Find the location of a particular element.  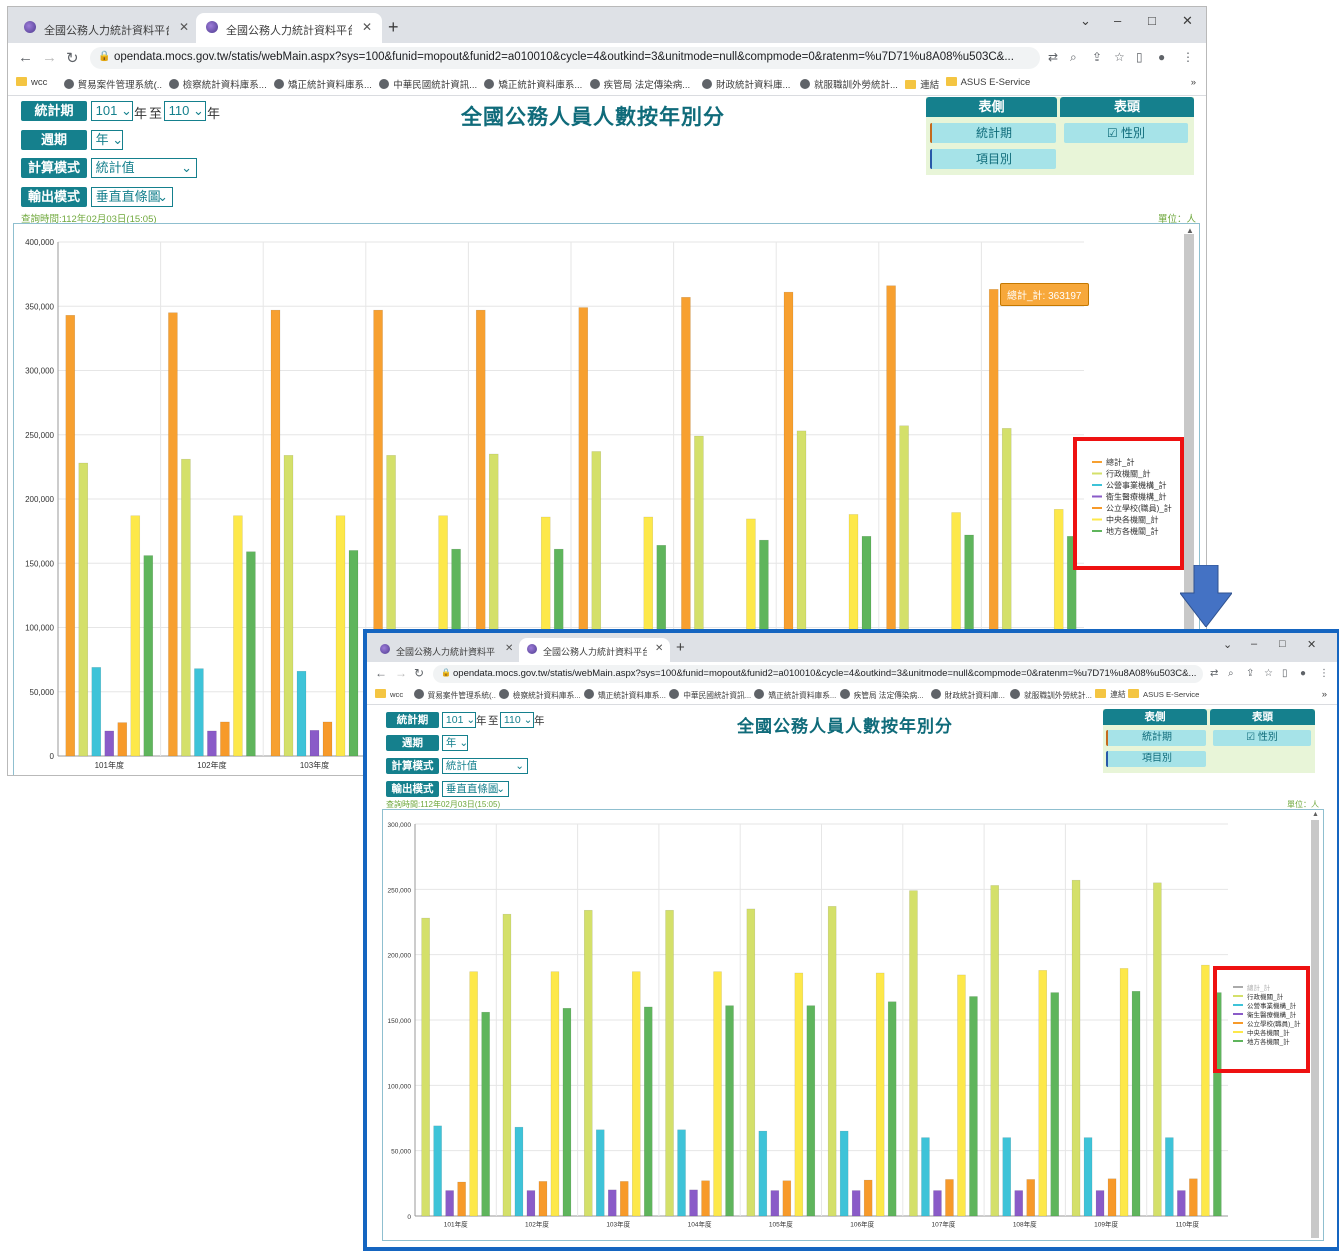

y-tick-label: 0 is located at coordinates (52, 756).